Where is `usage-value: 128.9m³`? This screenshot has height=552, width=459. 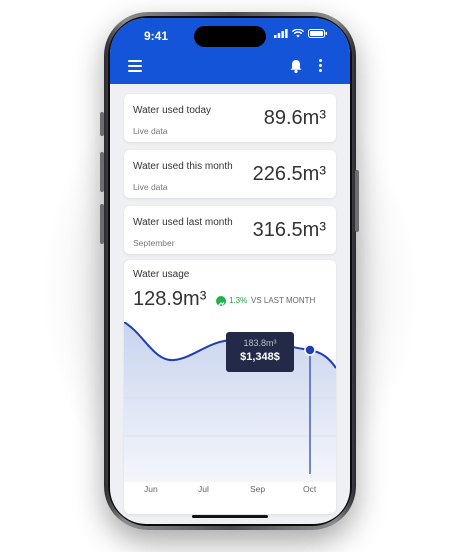
usage-value: 128.9m³ is located at coordinates (170, 299).